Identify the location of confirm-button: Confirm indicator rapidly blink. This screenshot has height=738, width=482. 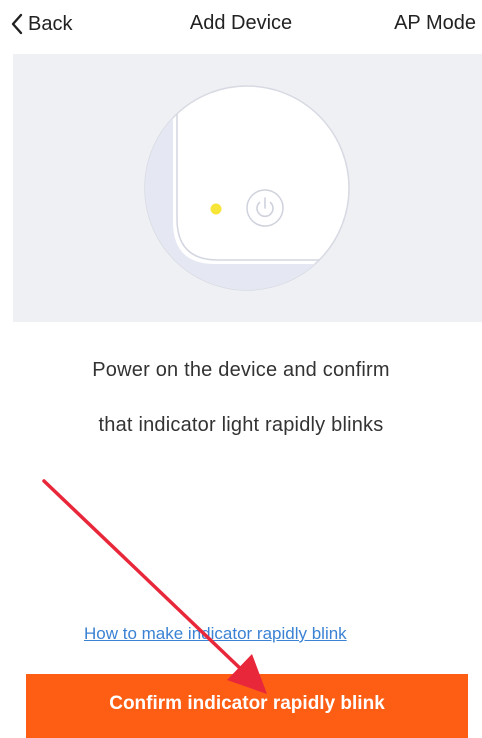
(247, 706).